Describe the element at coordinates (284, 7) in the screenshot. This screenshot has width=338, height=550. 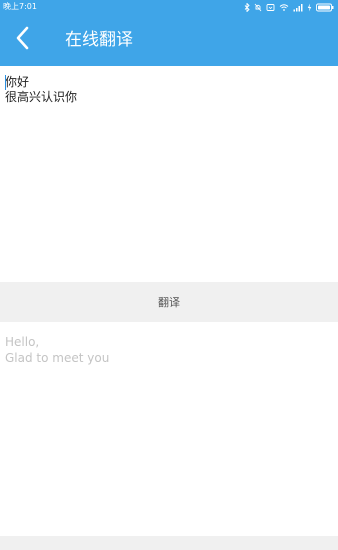
I see `wifi-icon` at that location.